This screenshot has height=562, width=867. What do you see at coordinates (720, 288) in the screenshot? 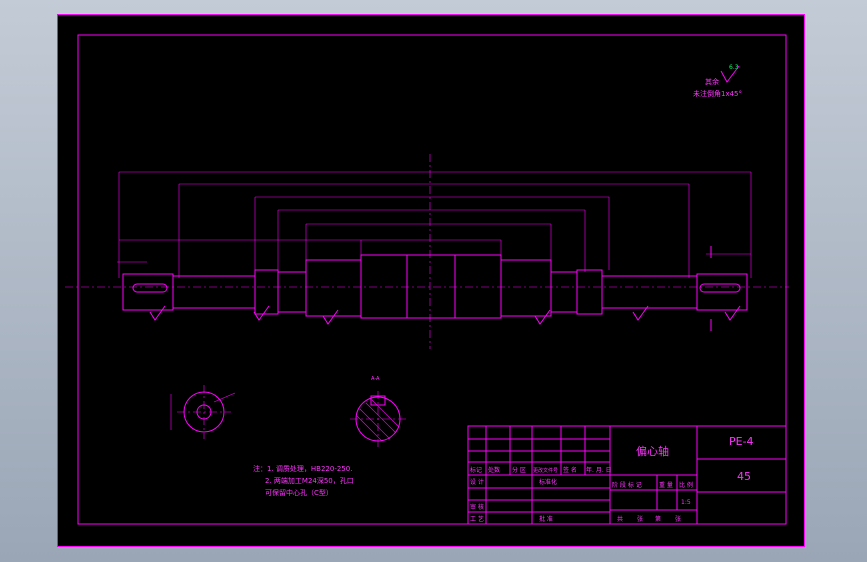
I see `right-keyway` at bounding box center [720, 288].